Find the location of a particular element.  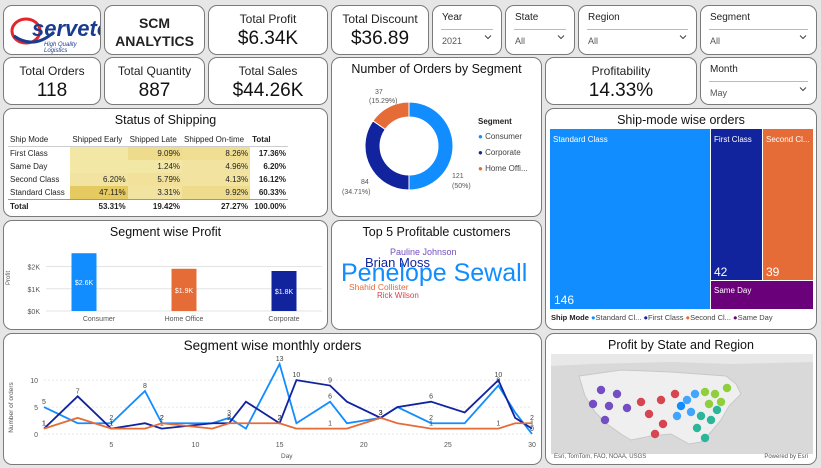

slicer-year: Year 2021 is located at coordinates (467, 30).